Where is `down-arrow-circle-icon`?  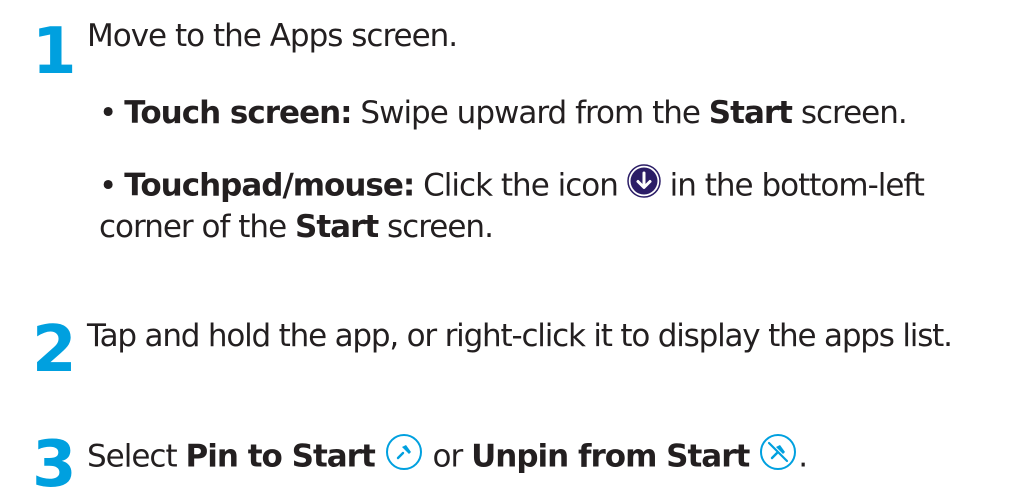 down-arrow-circle-icon is located at coordinates (644, 184).